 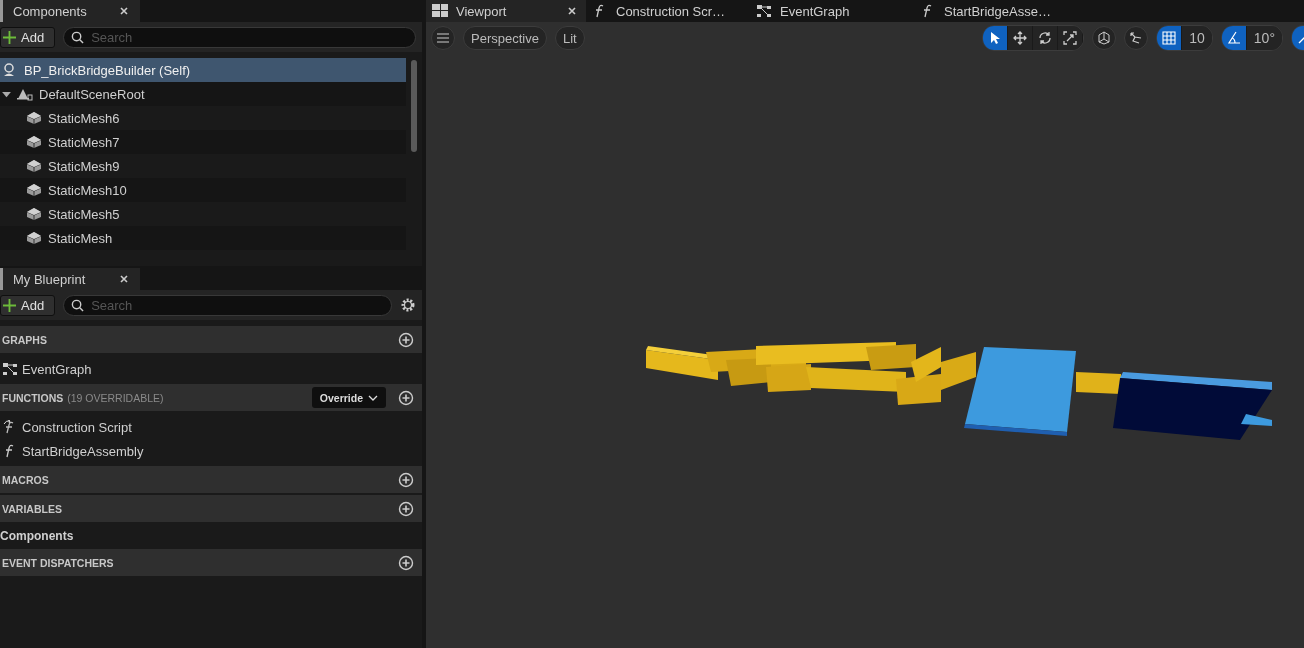 I want to click on scrollbar-thumb, so click(x=414, y=106).